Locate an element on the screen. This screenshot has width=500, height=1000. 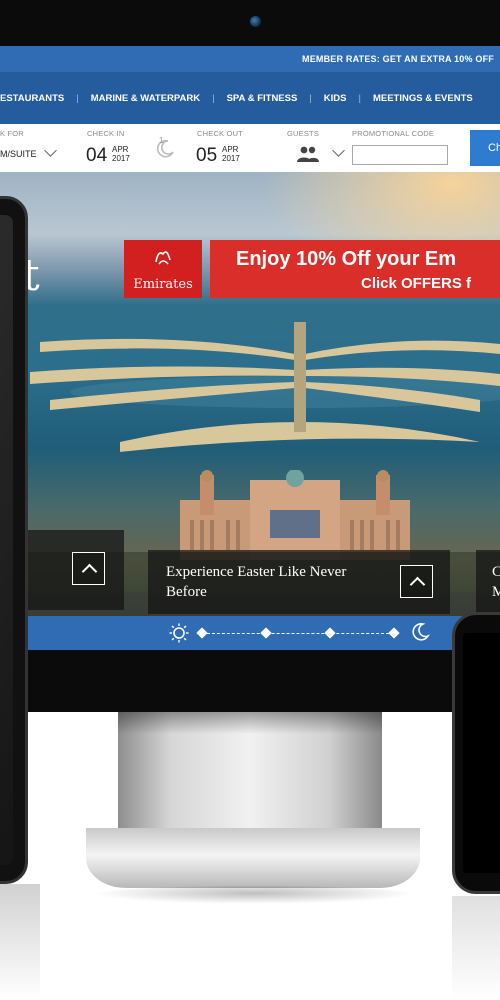
check-in-label: CHECK IN is located at coordinates (106, 133).